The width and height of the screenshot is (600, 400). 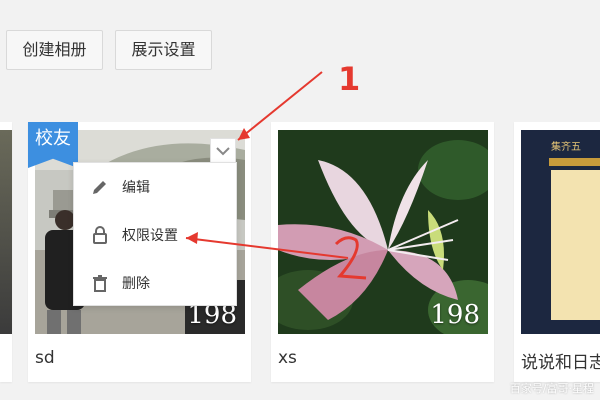 What do you see at coordinates (349, 79) in the screenshot?
I see `annotation-mark-1: 1` at bounding box center [349, 79].